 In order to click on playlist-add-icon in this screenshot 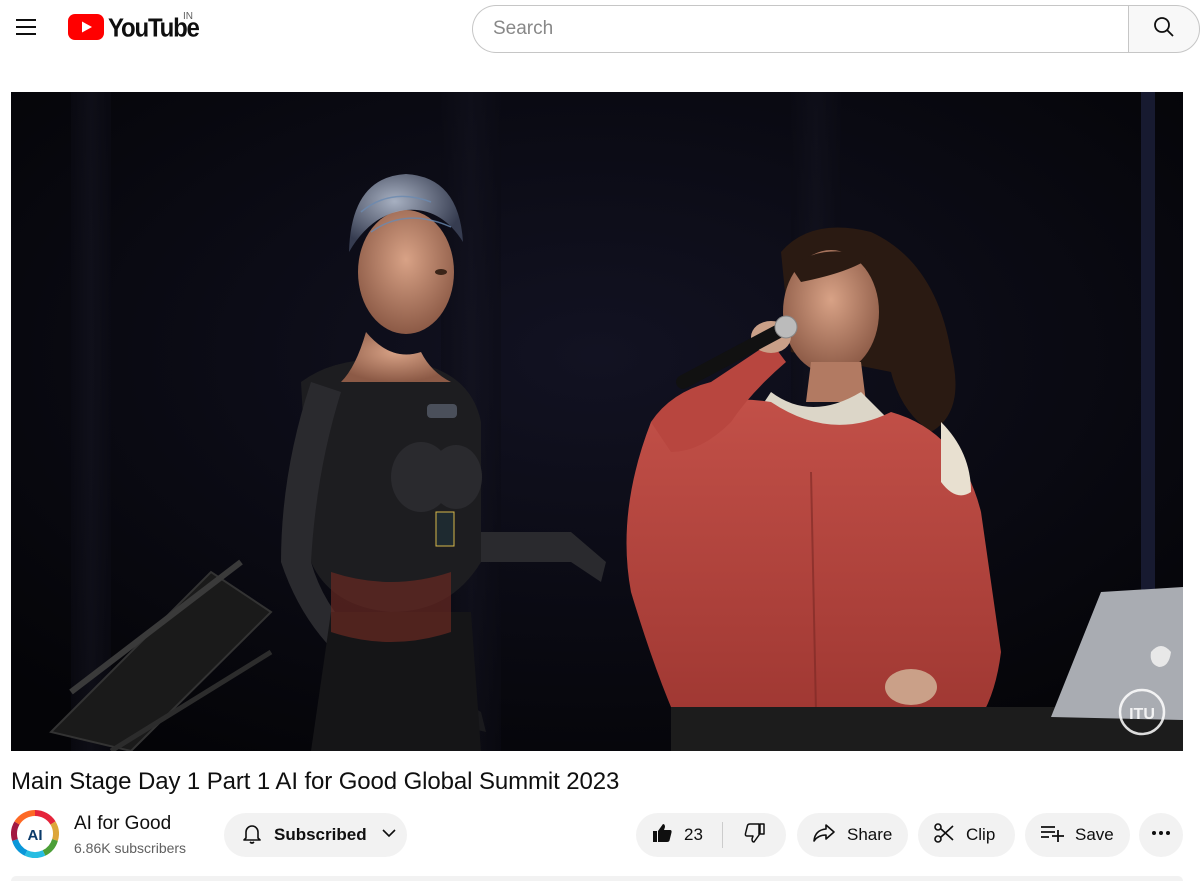, I will do `click(1052, 835)`.